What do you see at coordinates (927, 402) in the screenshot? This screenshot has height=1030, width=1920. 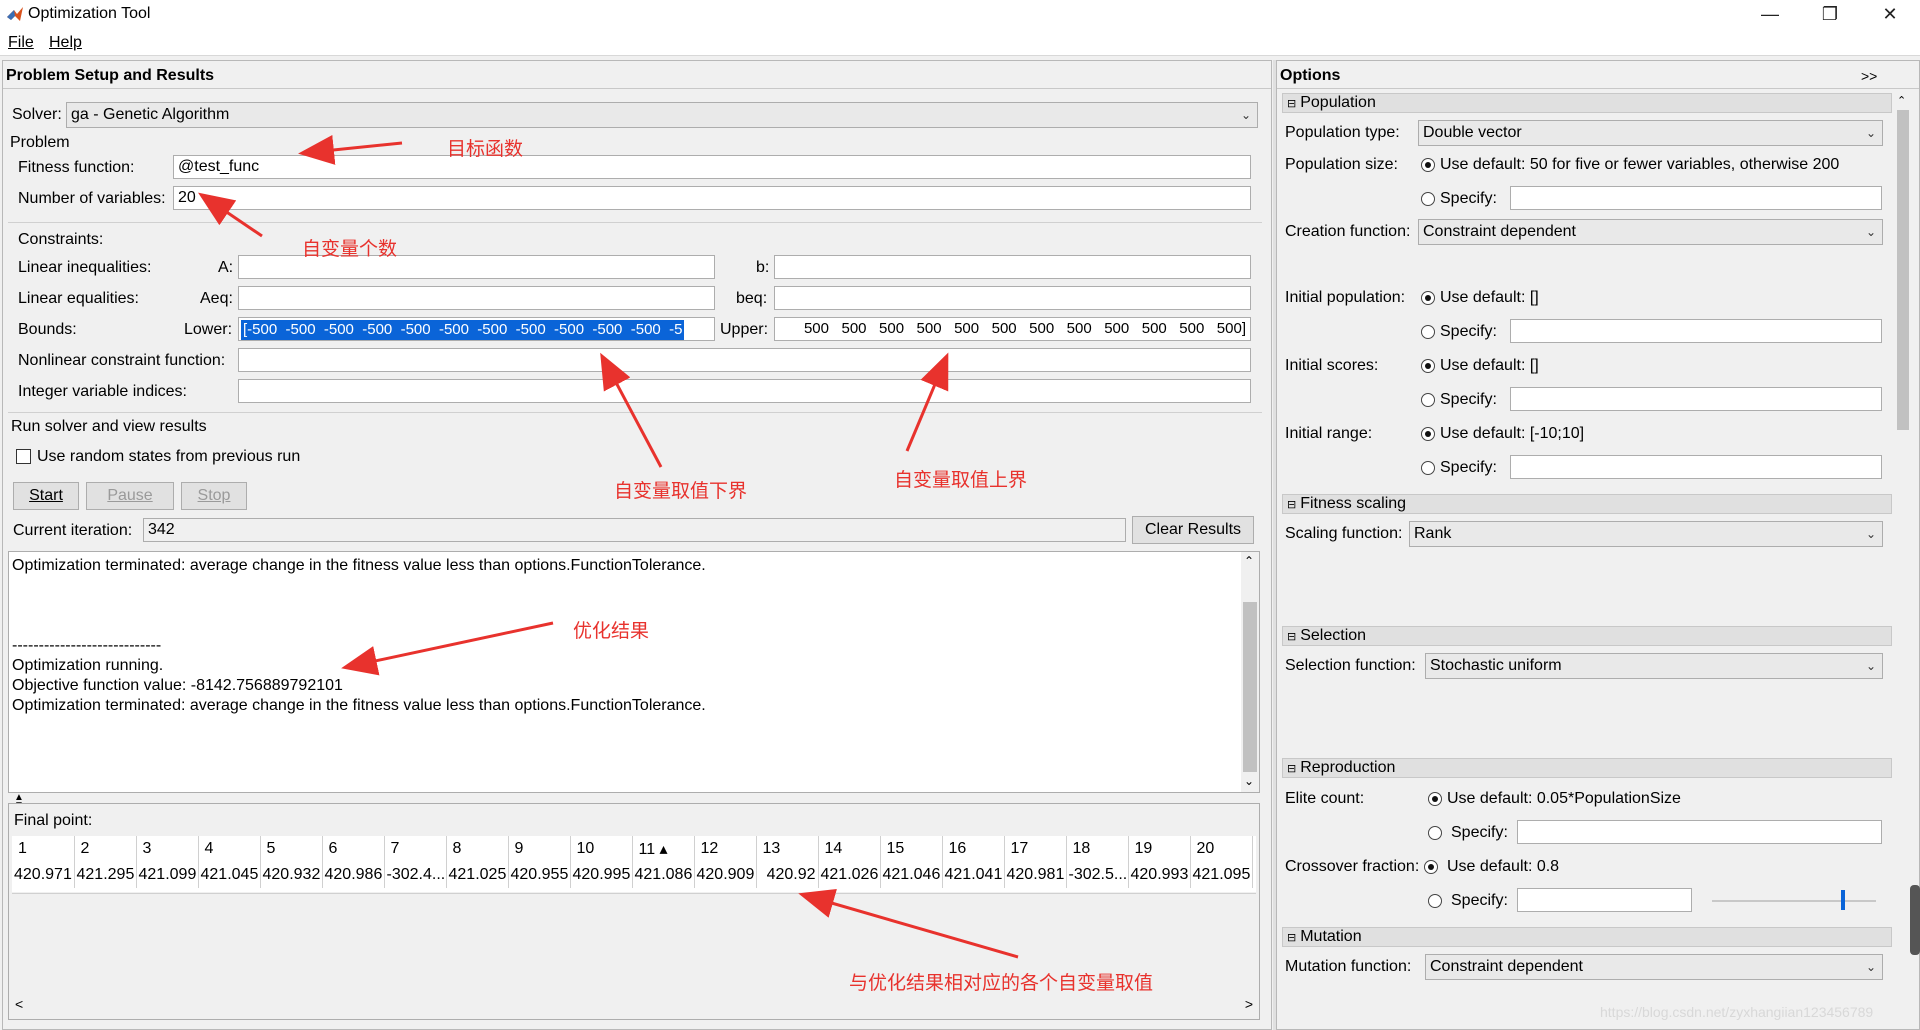 I see `arrow-upper-bound` at bounding box center [927, 402].